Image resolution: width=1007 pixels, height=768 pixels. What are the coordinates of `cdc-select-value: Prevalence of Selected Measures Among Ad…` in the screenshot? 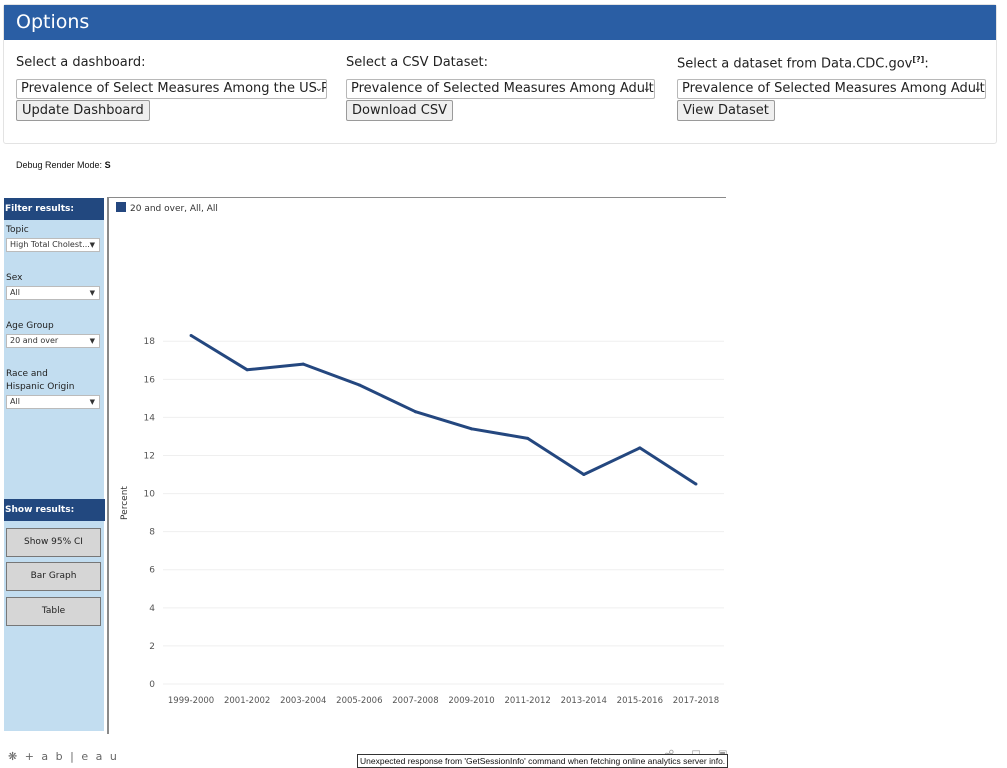 It's located at (834, 88).